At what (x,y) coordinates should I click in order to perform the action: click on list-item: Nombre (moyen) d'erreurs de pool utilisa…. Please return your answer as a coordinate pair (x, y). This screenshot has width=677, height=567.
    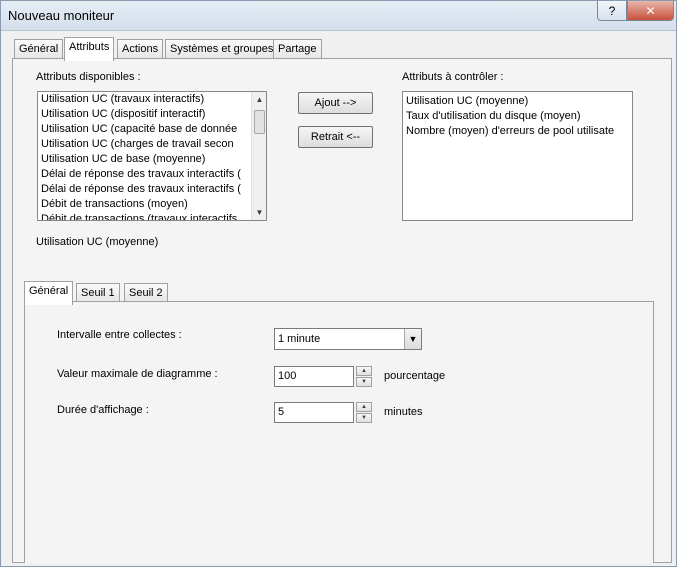
    Looking at the image, I should click on (517, 131).